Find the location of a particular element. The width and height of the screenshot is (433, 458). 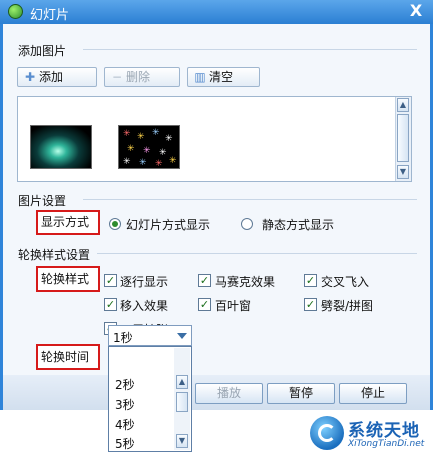

cross-fly-in-checkbox: ✓ is located at coordinates (310, 280).